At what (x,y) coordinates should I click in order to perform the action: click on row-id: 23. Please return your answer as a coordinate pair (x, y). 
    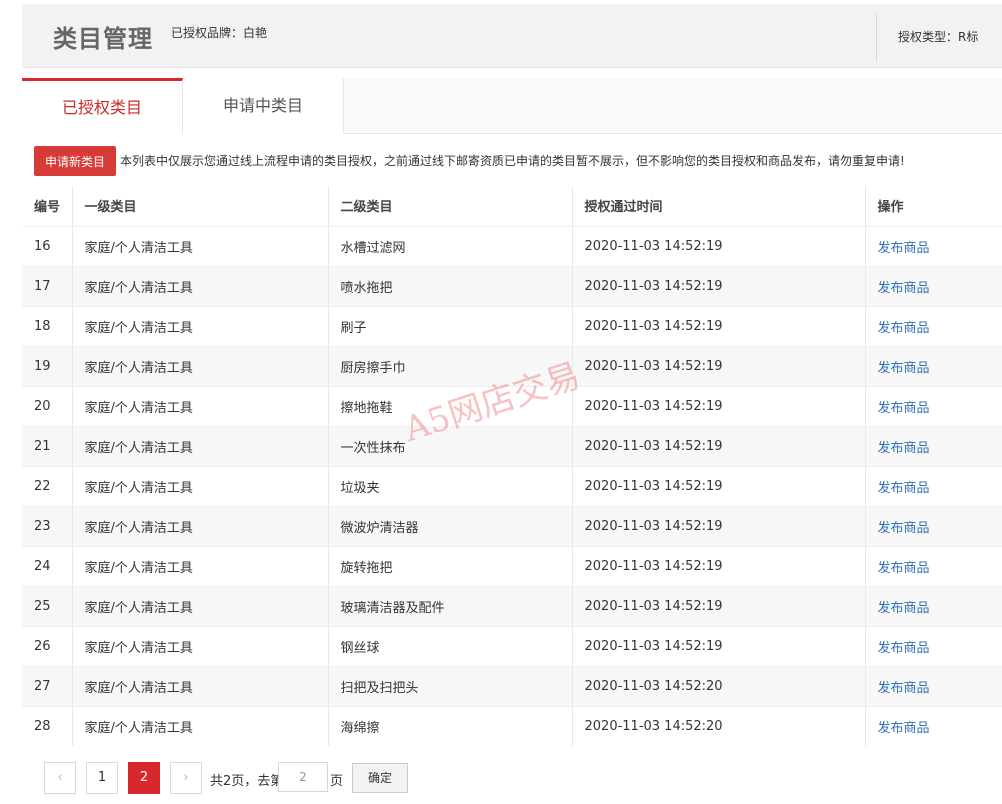
    Looking at the image, I should click on (47, 526).